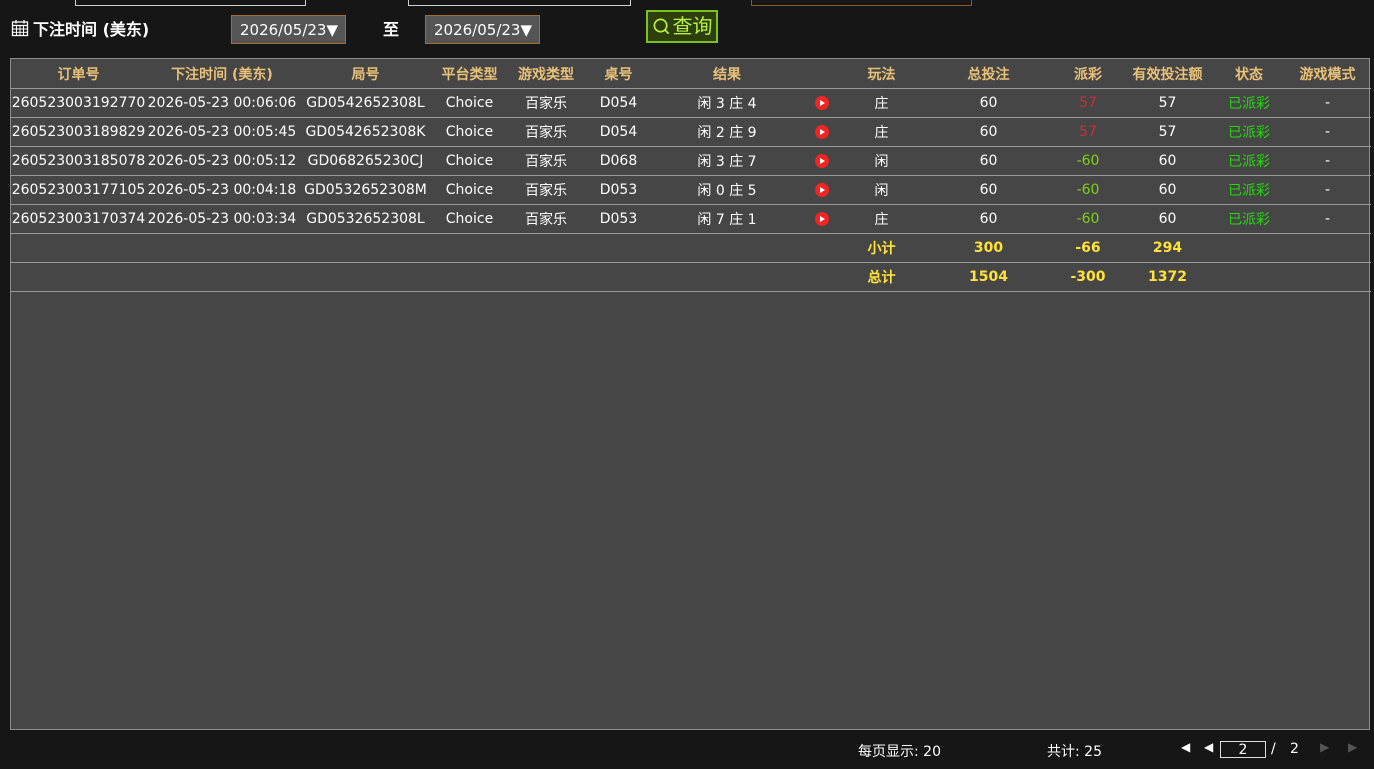 Image resolution: width=1374 pixels, height=769 pixels. Describe the element at coordinates (20, 28) in the screenshot. I see `calendar-icon` at that location.